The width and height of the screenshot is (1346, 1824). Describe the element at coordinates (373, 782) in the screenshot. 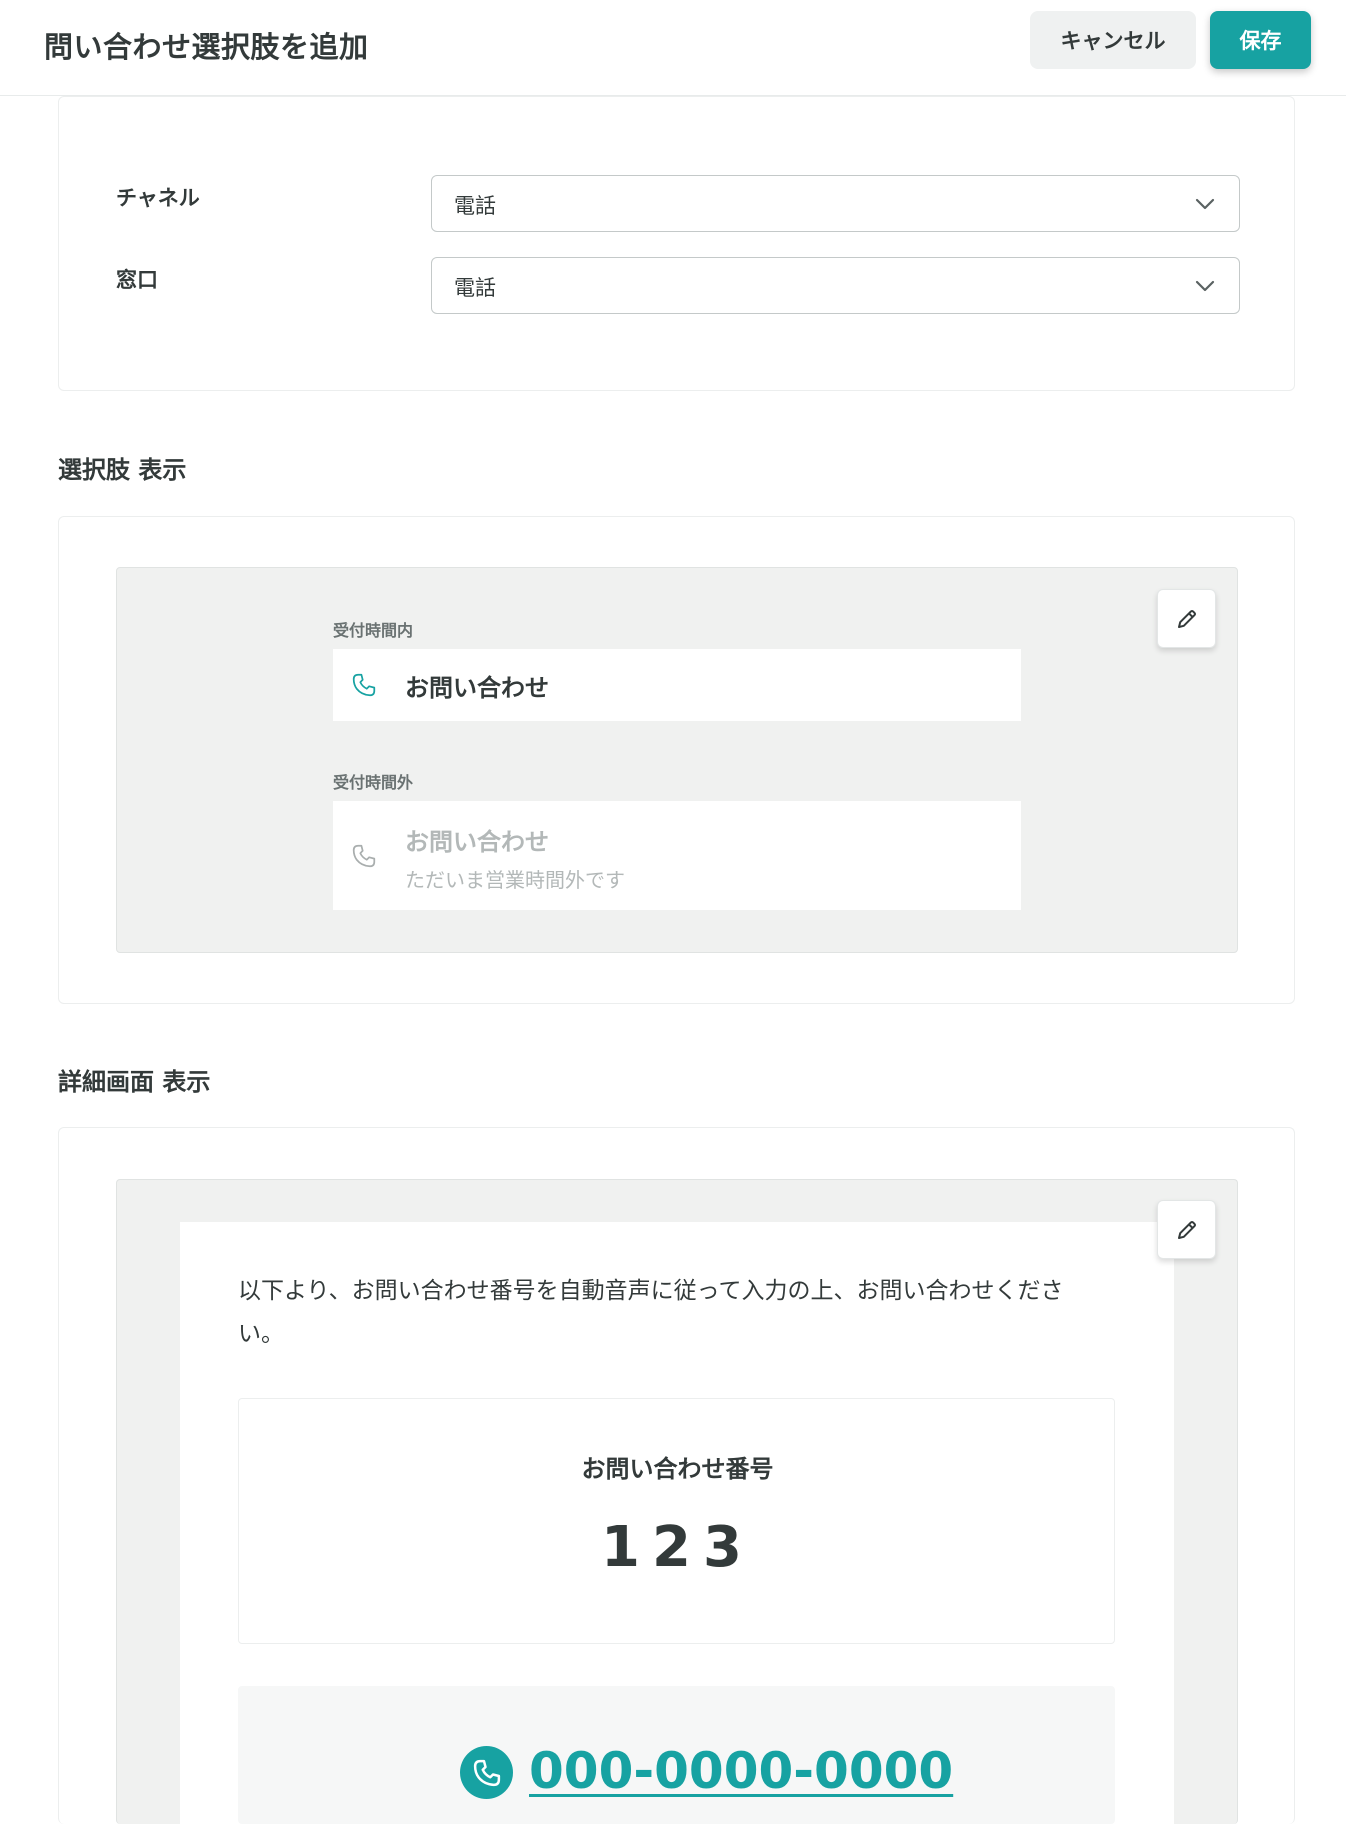

I see `out-hours-label: 受付時間外` at that location.